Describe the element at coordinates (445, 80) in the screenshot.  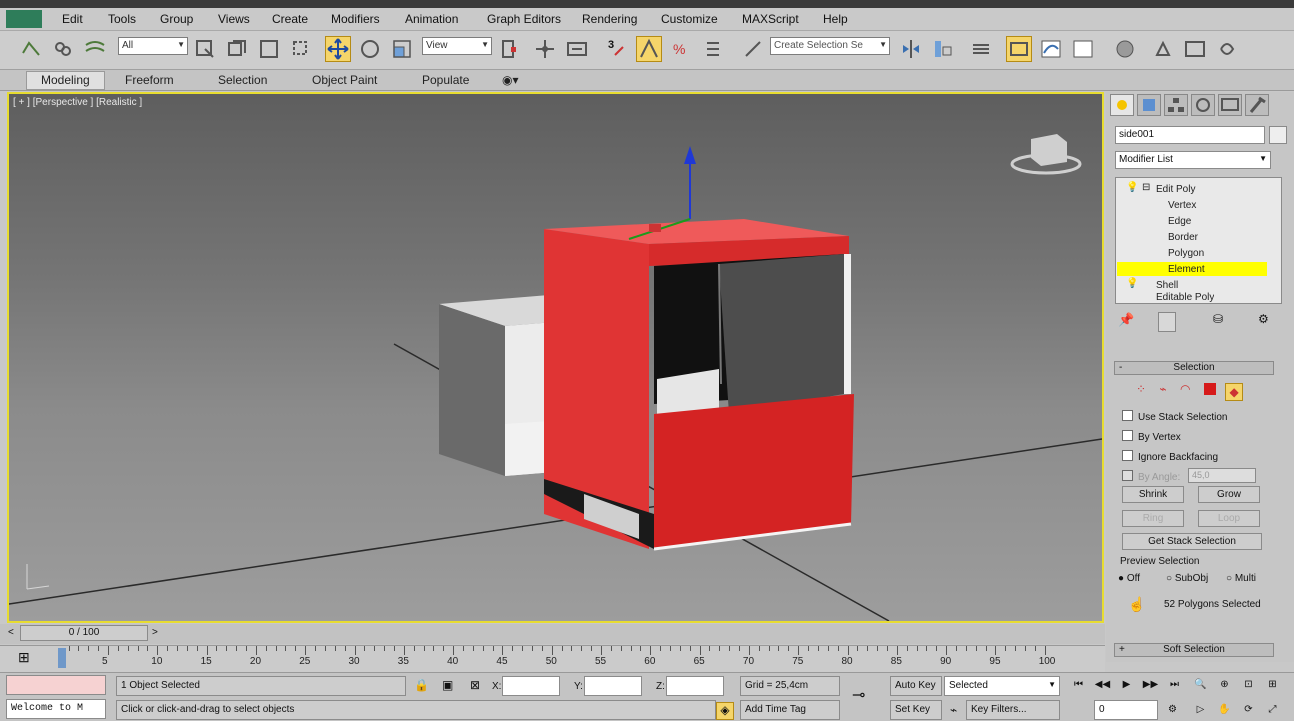
I see `tab-populate: Populate` at that location.